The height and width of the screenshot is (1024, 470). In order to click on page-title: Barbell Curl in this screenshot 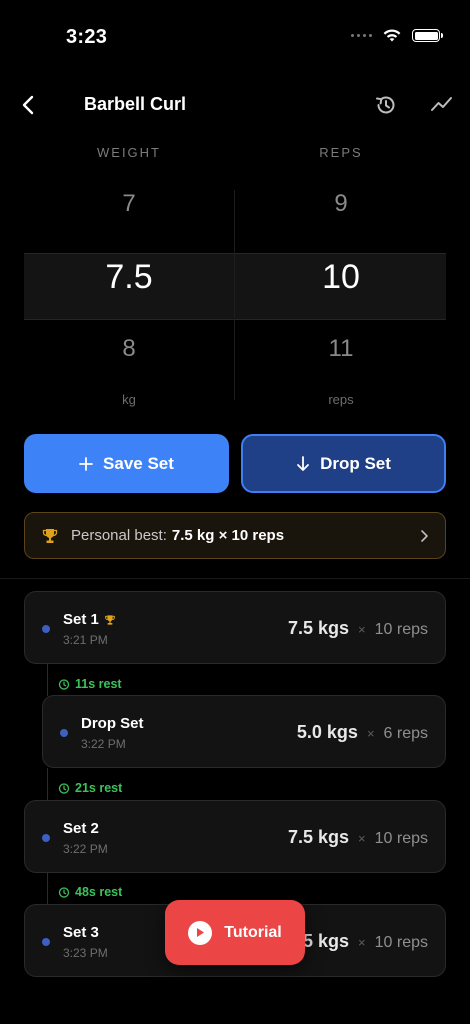, I will do `click(135, 104)`.